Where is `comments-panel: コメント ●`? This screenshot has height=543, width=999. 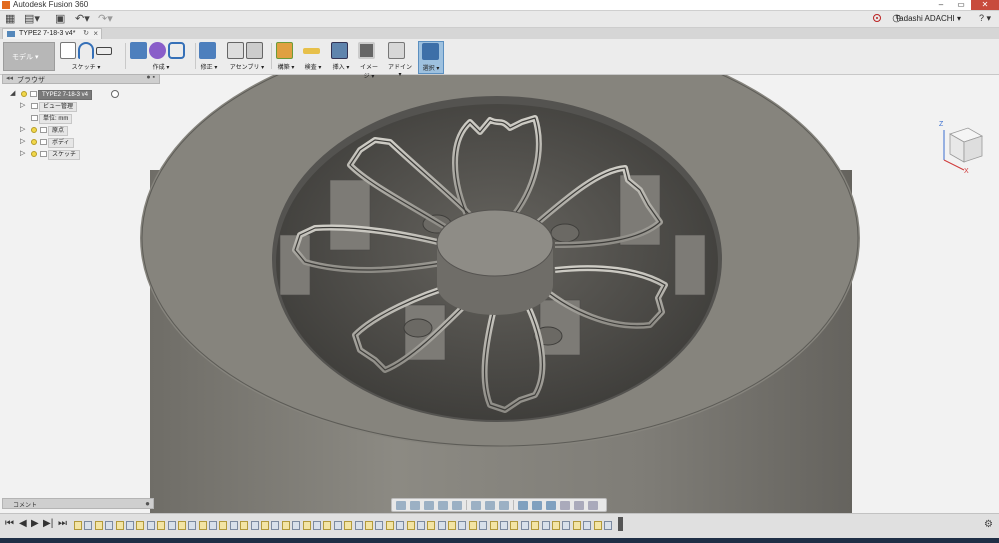 comments-panel: コメント ● is located at coordinates (78, 503).